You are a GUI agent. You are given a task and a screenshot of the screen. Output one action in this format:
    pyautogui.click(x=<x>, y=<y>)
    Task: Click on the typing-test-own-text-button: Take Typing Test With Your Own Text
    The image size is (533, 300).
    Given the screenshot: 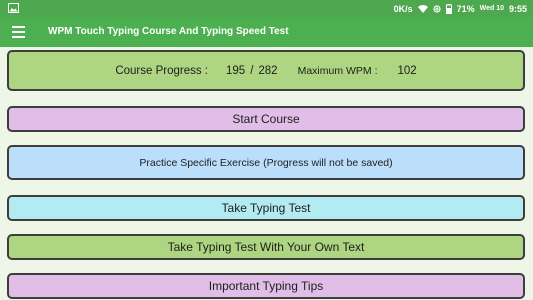 What is the action you would take?
    pyautogui.click(x=266, y=247)
    